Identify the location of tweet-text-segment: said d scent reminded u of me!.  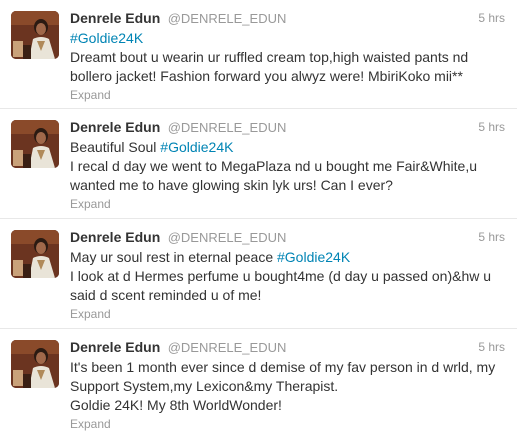
(166, 295).